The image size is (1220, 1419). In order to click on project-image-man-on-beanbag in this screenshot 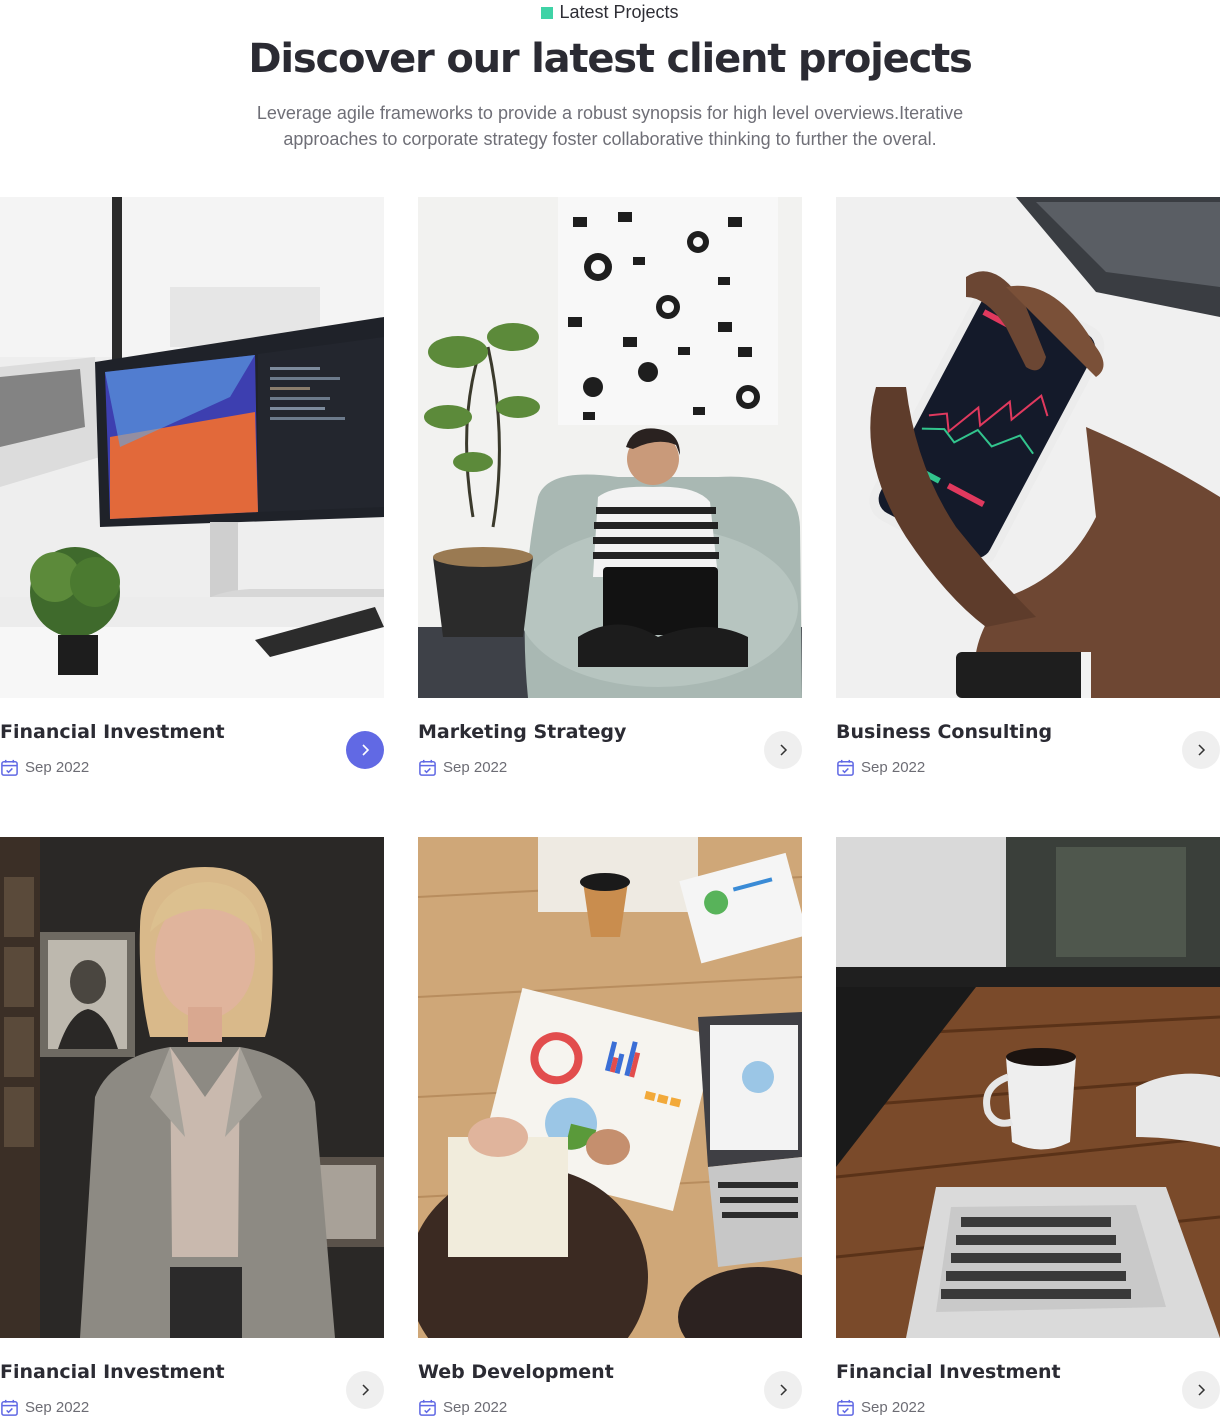, I will do `click(610, 447)`.